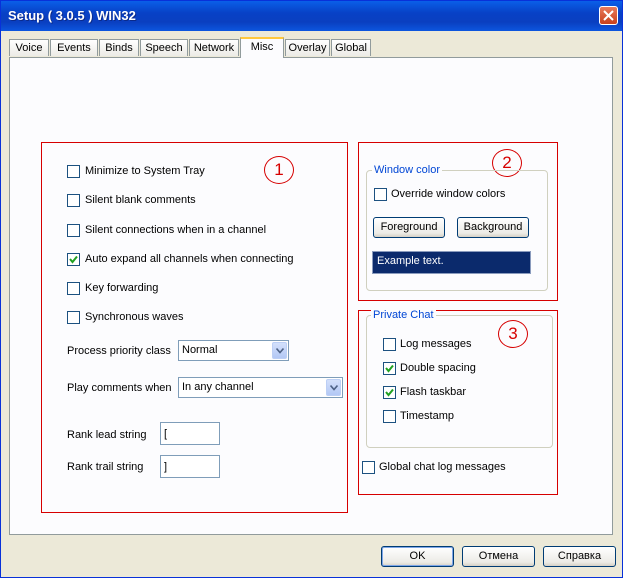  I want to click on tab-events: Events, so click(74, 47).